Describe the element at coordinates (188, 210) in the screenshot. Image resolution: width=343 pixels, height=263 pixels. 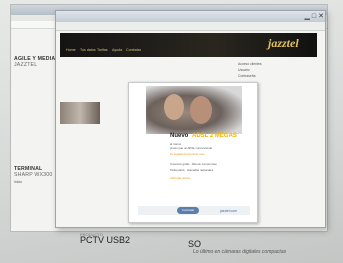
I see `ad-cta-button: Contratar` at that location.